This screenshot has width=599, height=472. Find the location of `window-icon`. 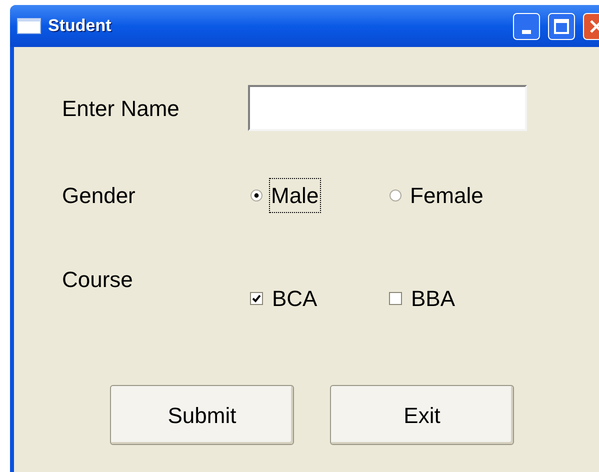

window-icon is located at coordinates (29, 26).